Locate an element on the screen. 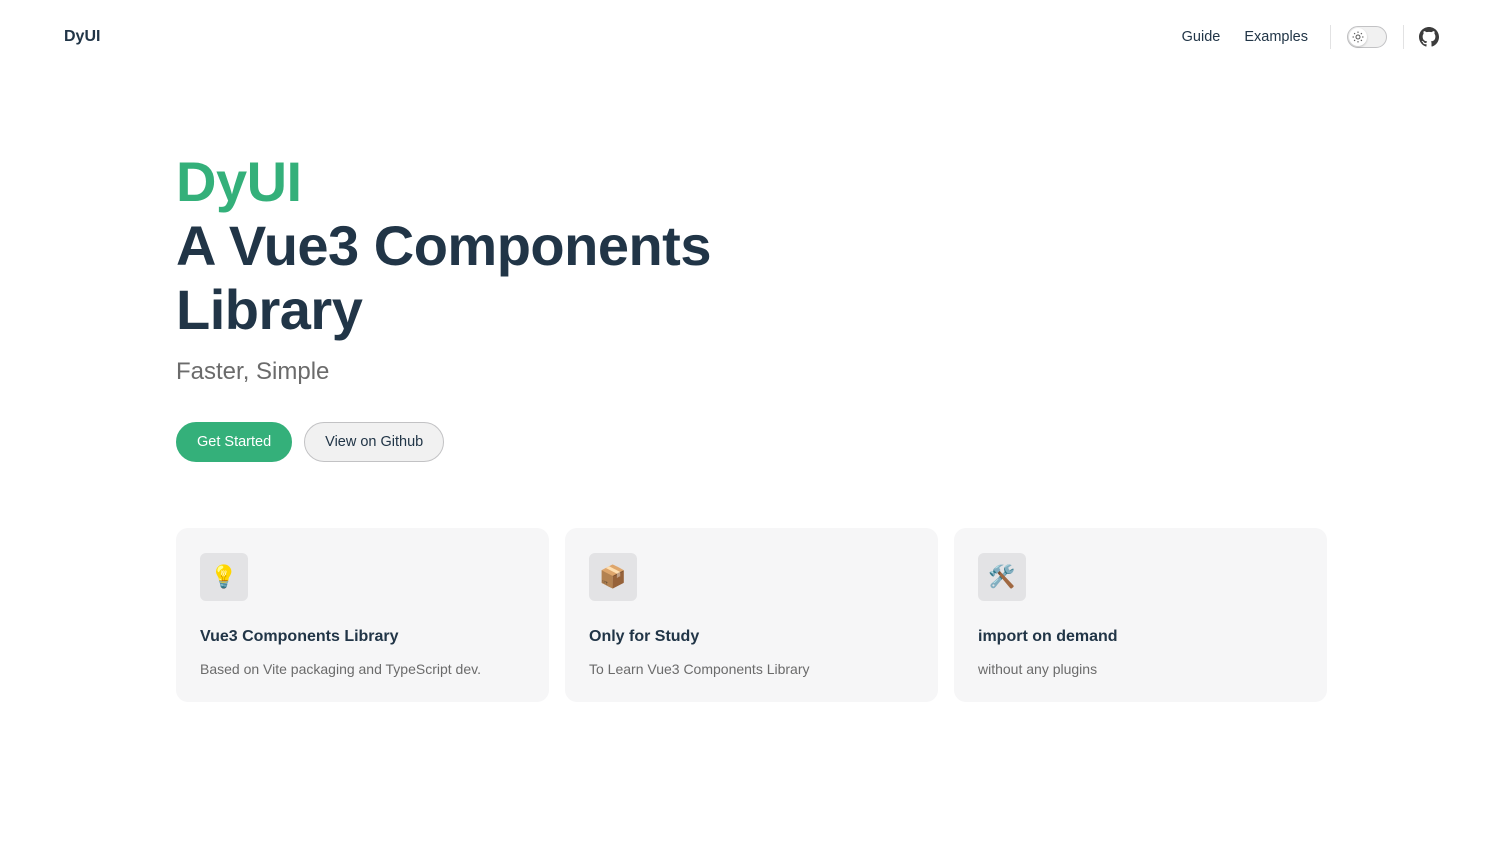 Image resolution: width=1500 pixels, height=852 pixels. hero-name: DyUI is located at coordinates (239, 181).